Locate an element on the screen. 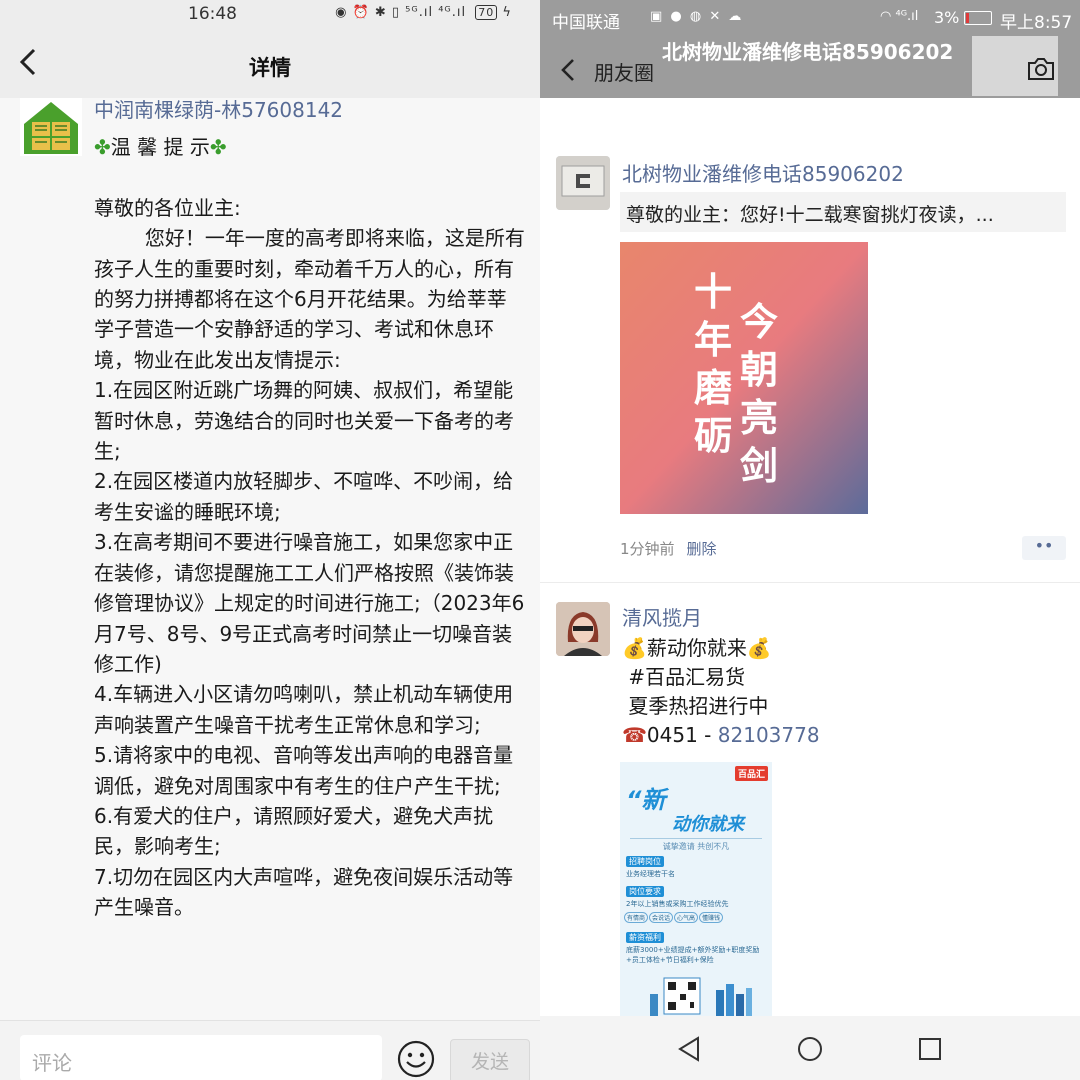  comment-placeholder: 评论 is located at coordinates (52, 1063).